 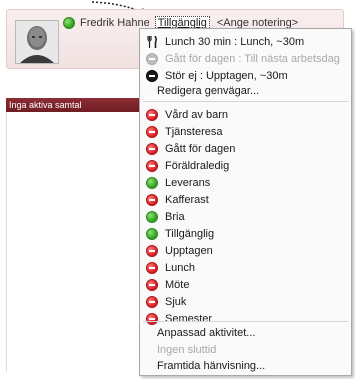 What do you see at coordinates (6, 242) in the screenshot?
I see `divider` at bounding box center [6, 242].